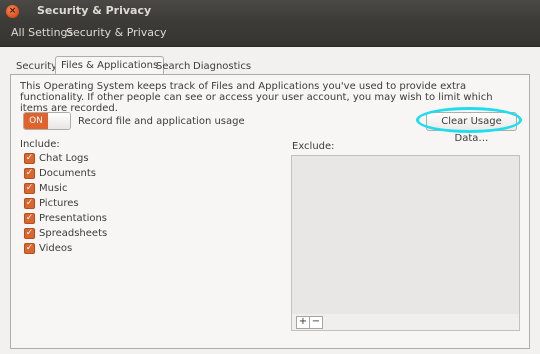 Image resolution: width=540 pixels, height=354 pixels. Describe the element at coordinates (270, 34) in the screenshot. I see `toolbar: All Settings Security & Privacy` at that location.